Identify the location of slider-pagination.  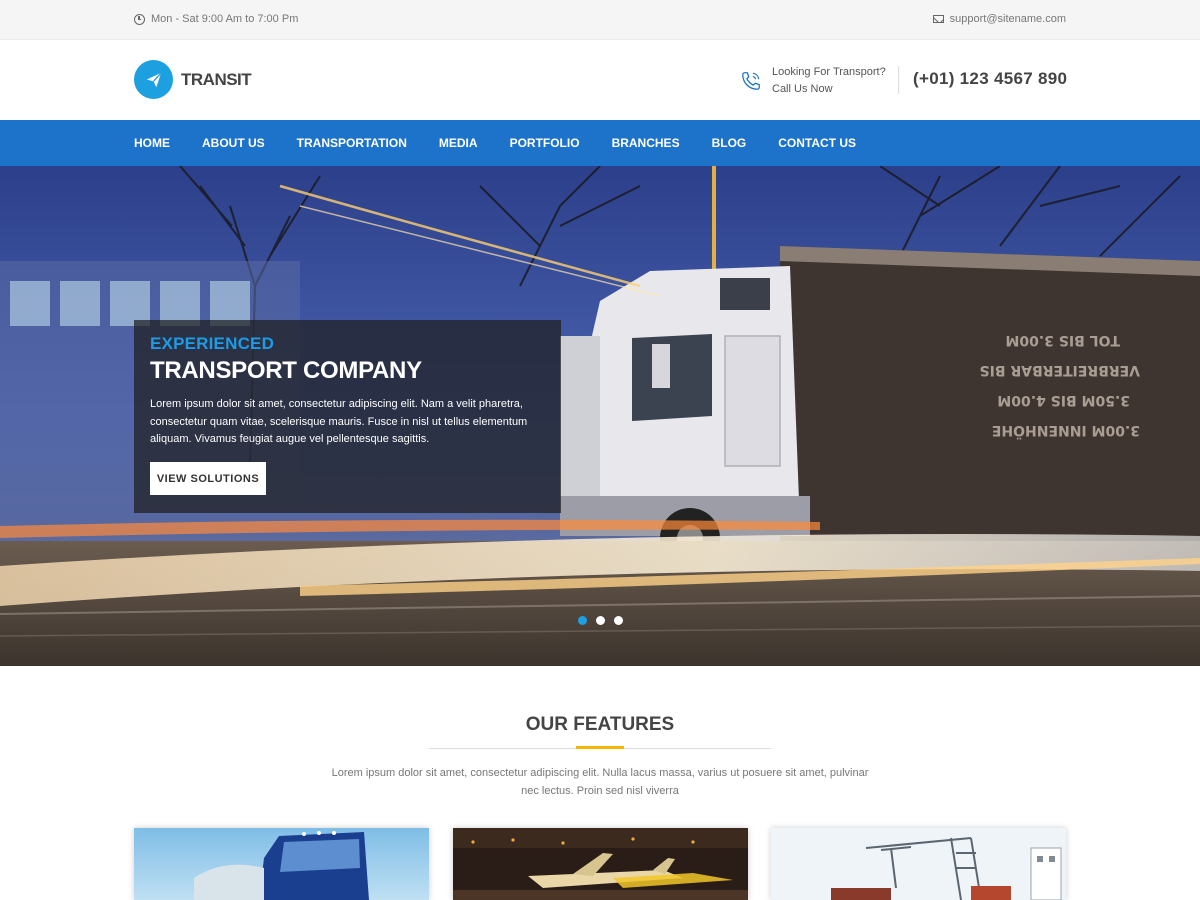
(605, 620).